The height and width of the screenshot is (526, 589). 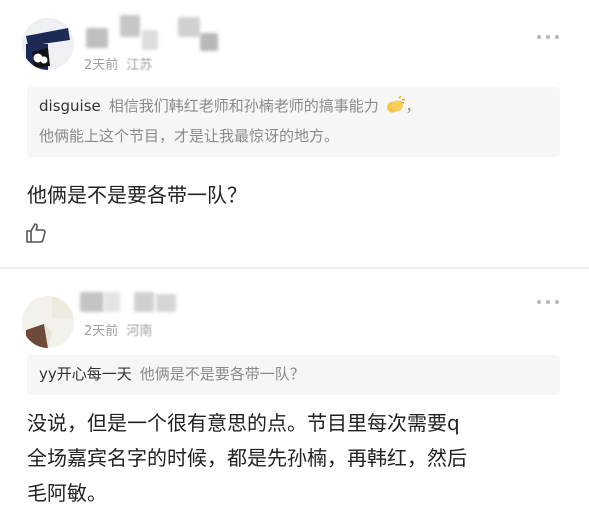 I want to click on comment-text-line: 全场嘉宾名字的时候，都是先孙楠，再韩红，然后, so click(x=247, y=458).